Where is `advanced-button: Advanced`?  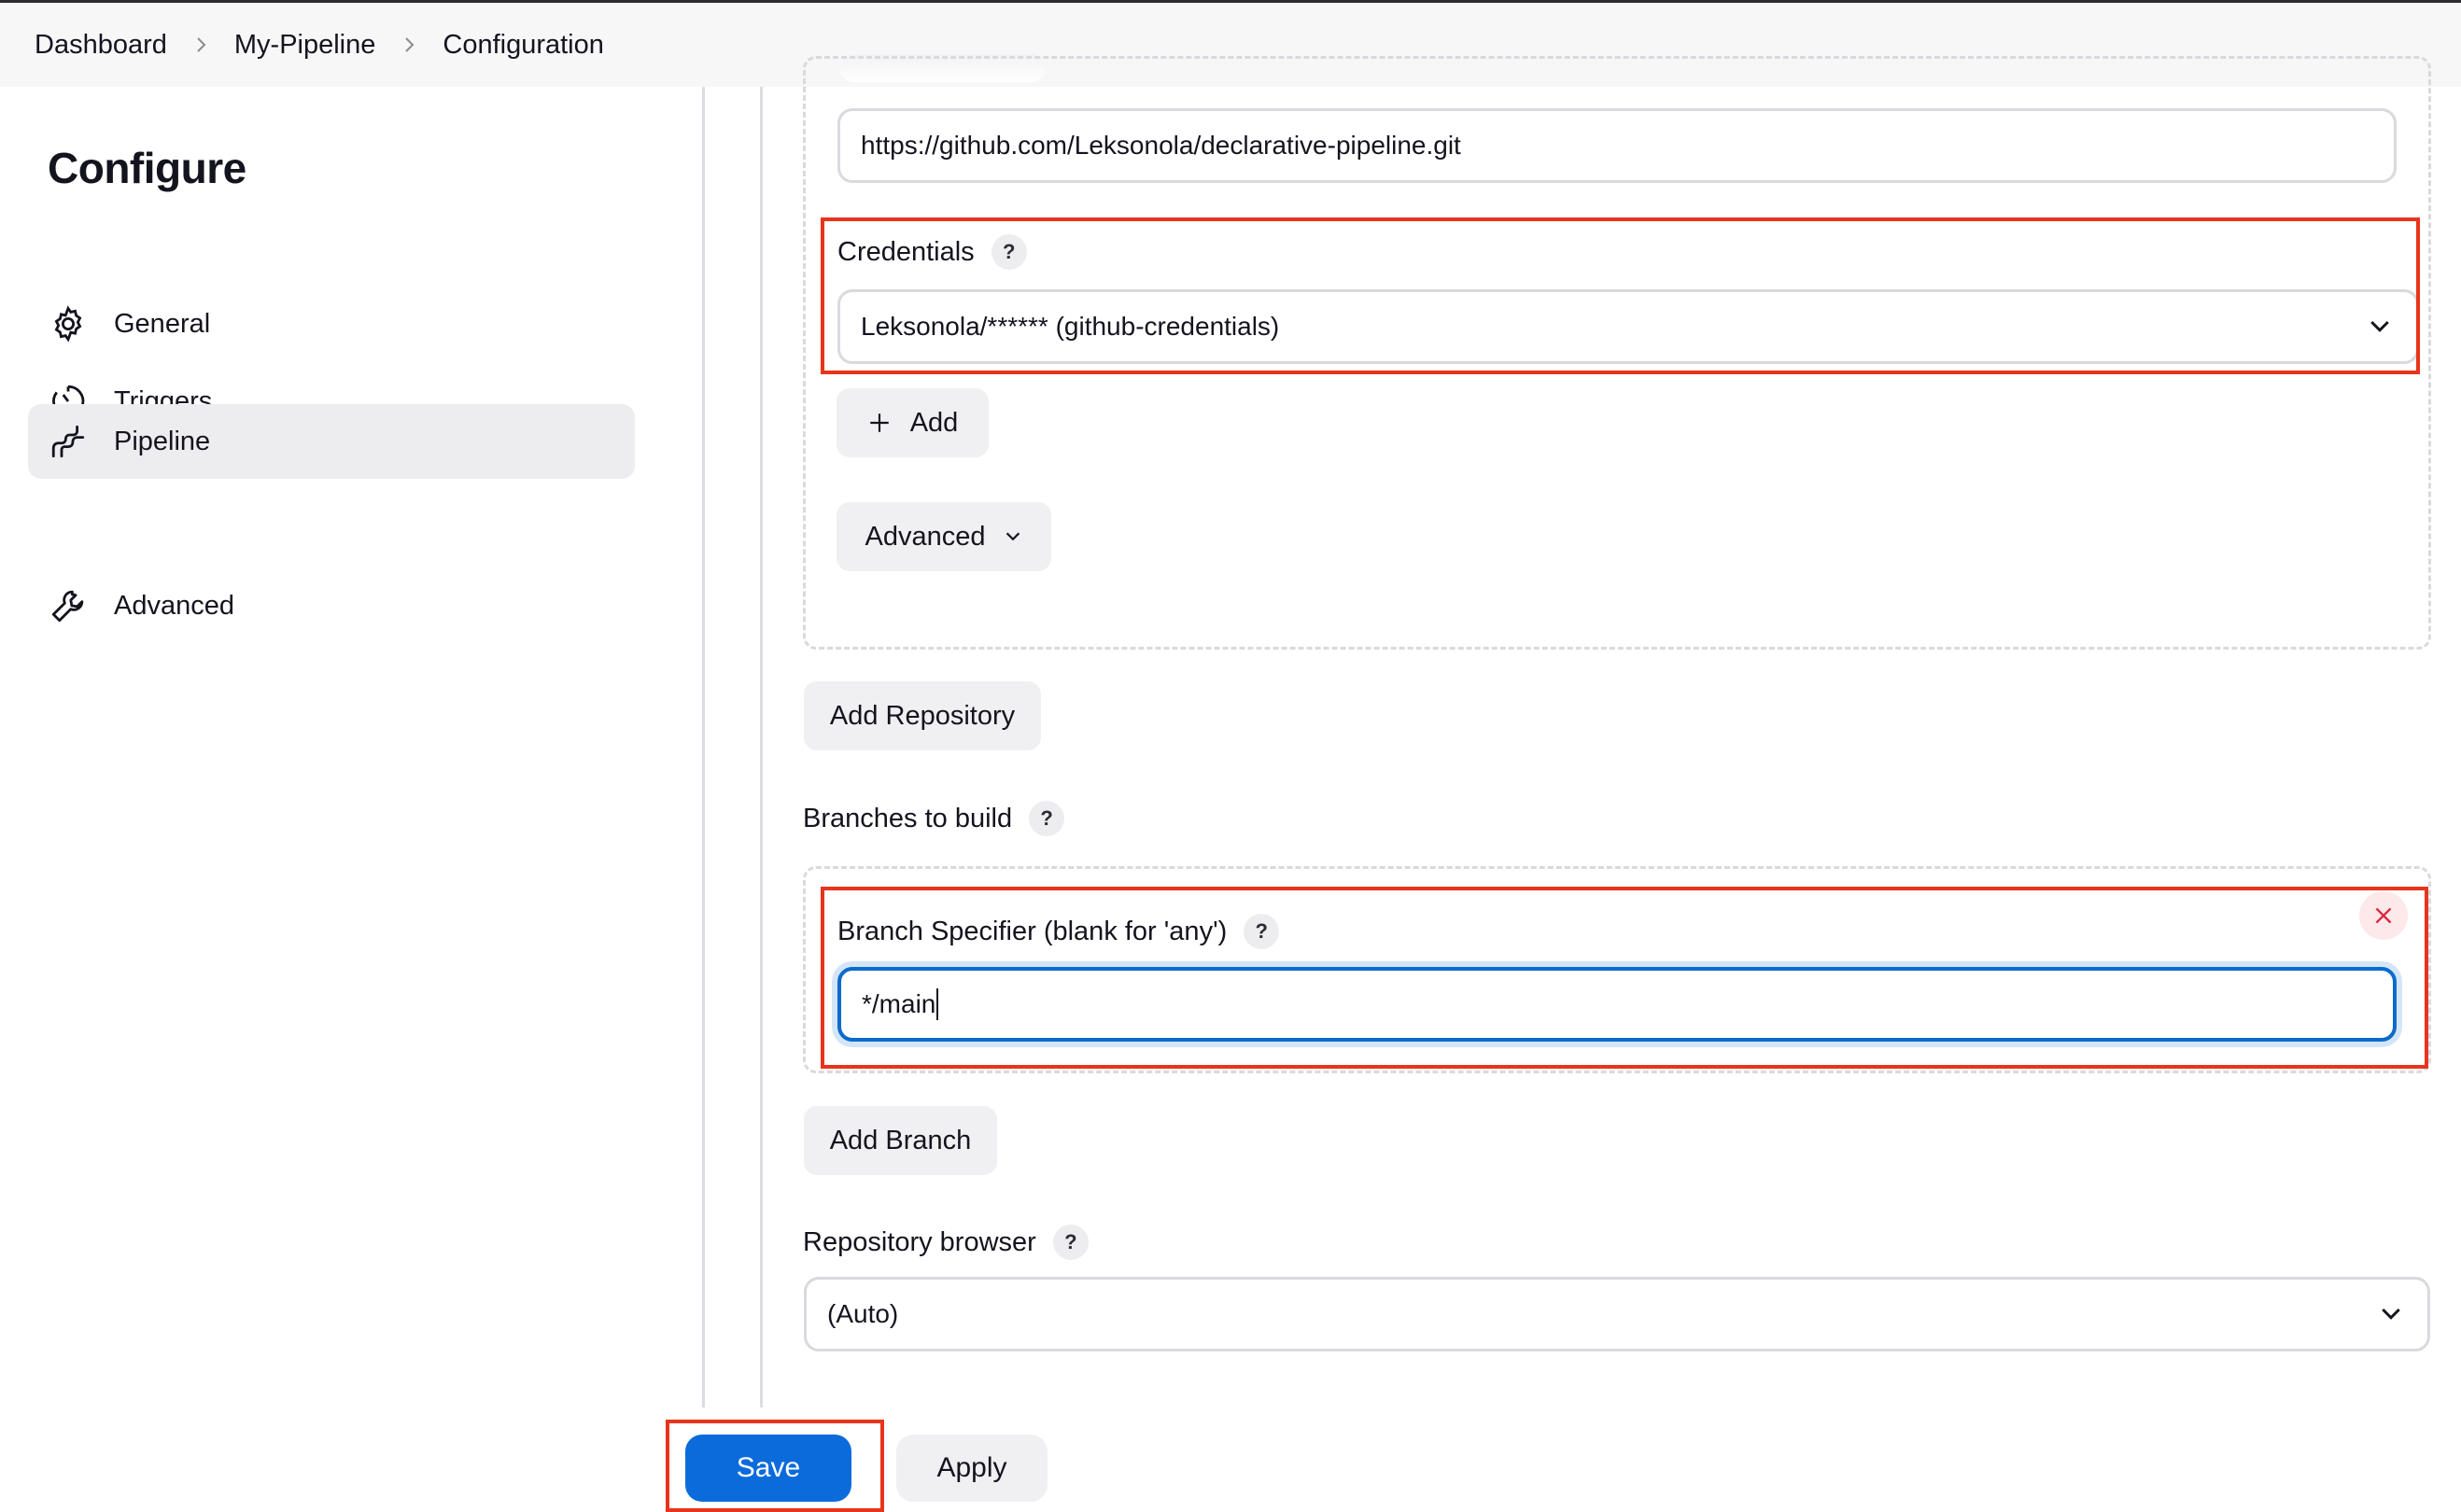 advanced-button: Advanced is located at coordinates (944, 536).